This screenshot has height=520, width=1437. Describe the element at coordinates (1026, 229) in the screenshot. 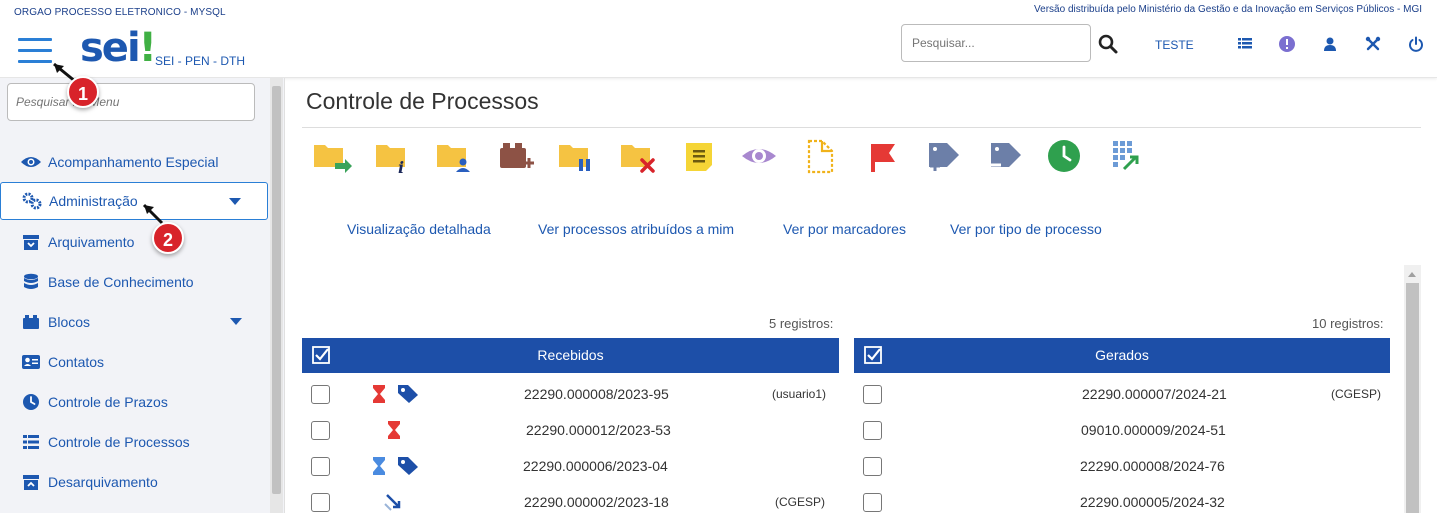

I see `view-by-type-link: Ver por tipo de processo` at that location.